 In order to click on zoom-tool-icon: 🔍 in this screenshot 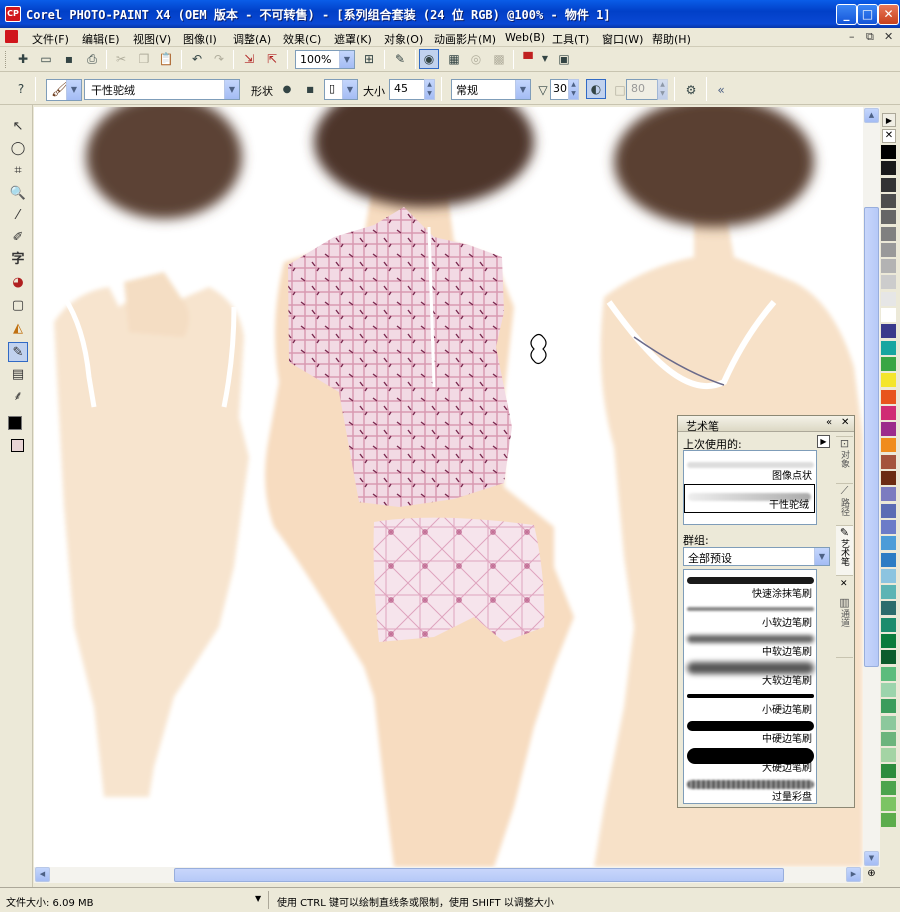, I will do `click(18, 194)`.